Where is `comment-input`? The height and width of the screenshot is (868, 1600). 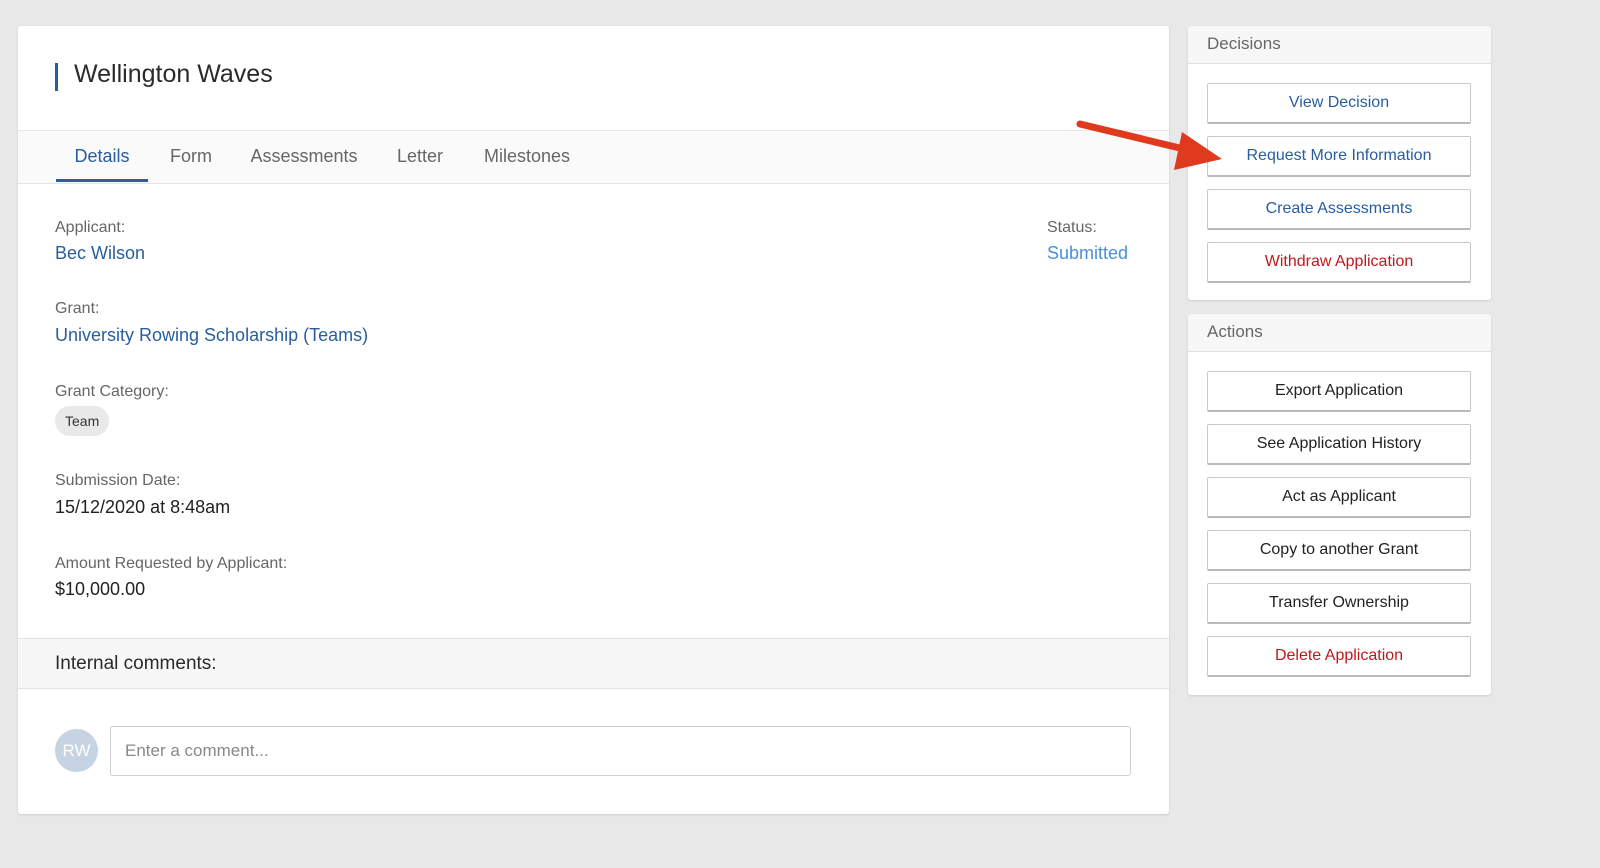
comment-input is located at coordinates (620, 751).